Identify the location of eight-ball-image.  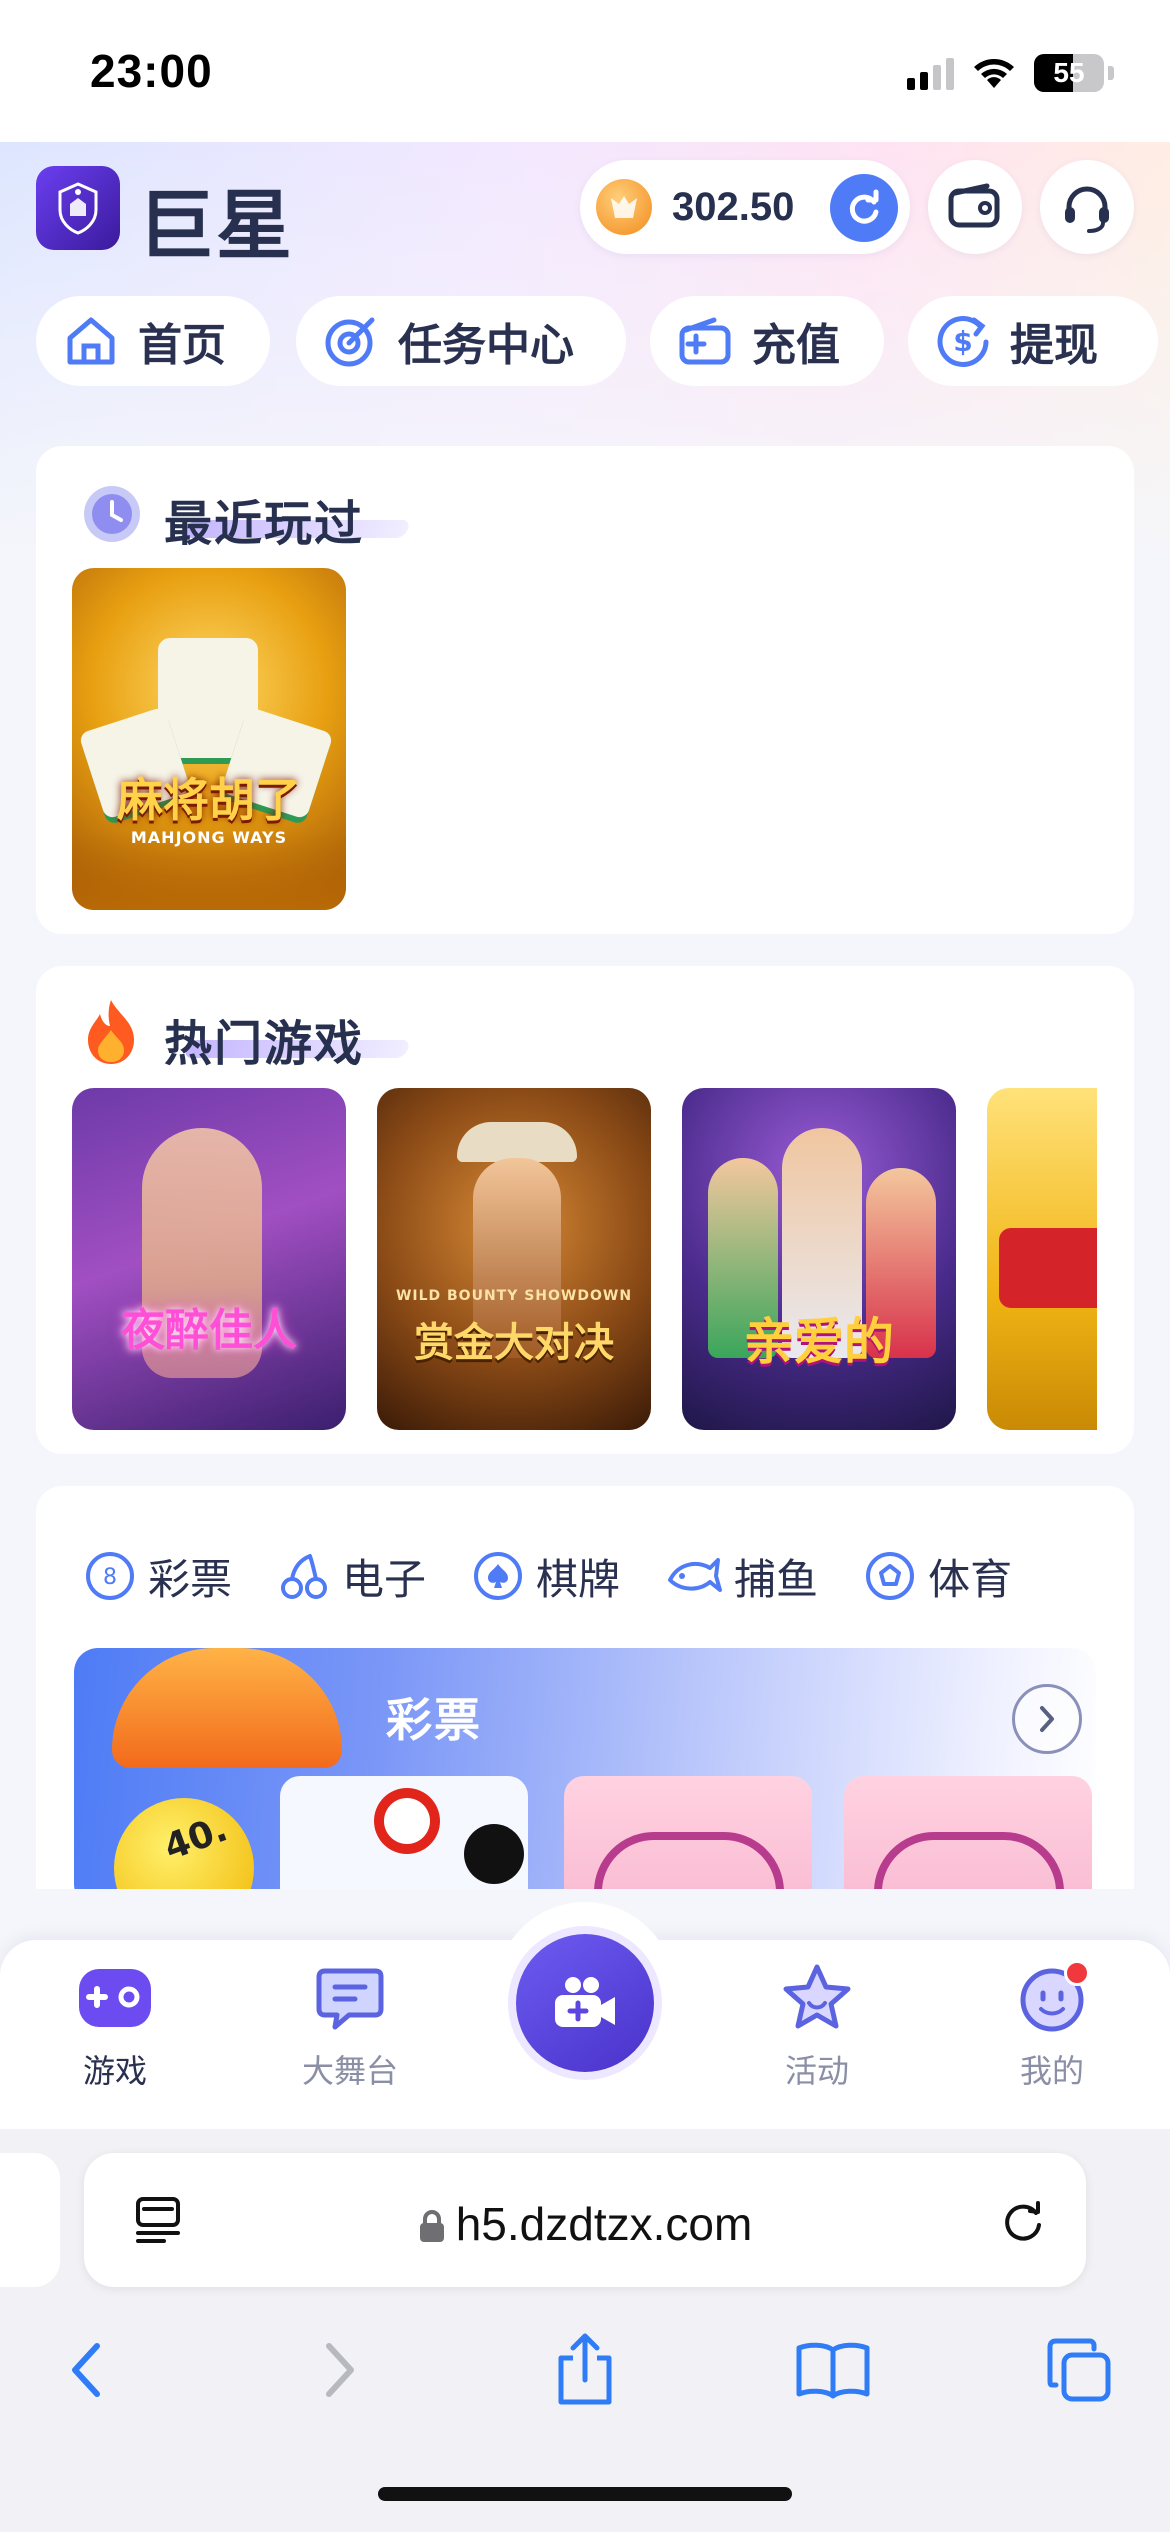
(494, 1854).